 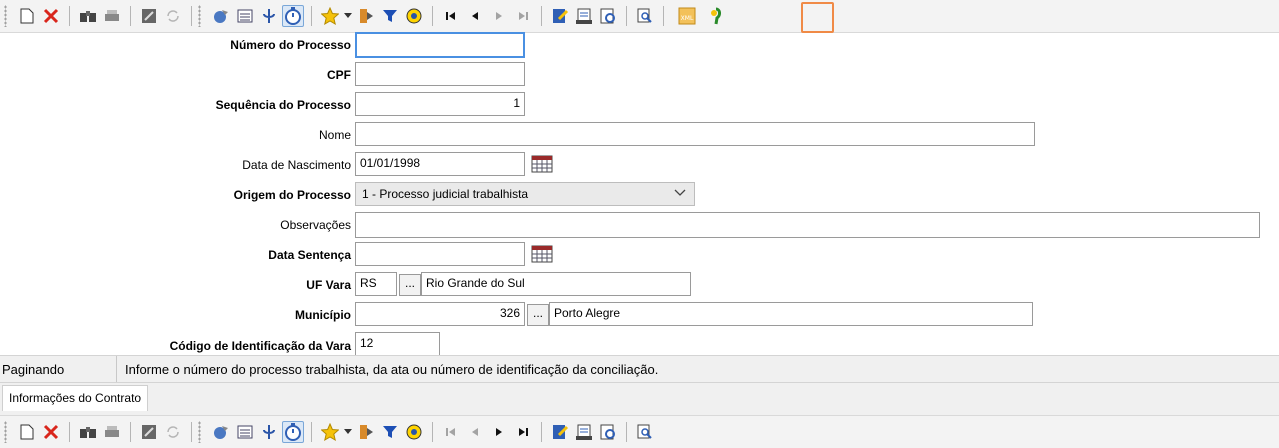 What do you see at coordinates (260, 346) in the screenshot?
I see `label-codigo-vara: Código de Identificação da Vara` at bounding box center [260, 346].